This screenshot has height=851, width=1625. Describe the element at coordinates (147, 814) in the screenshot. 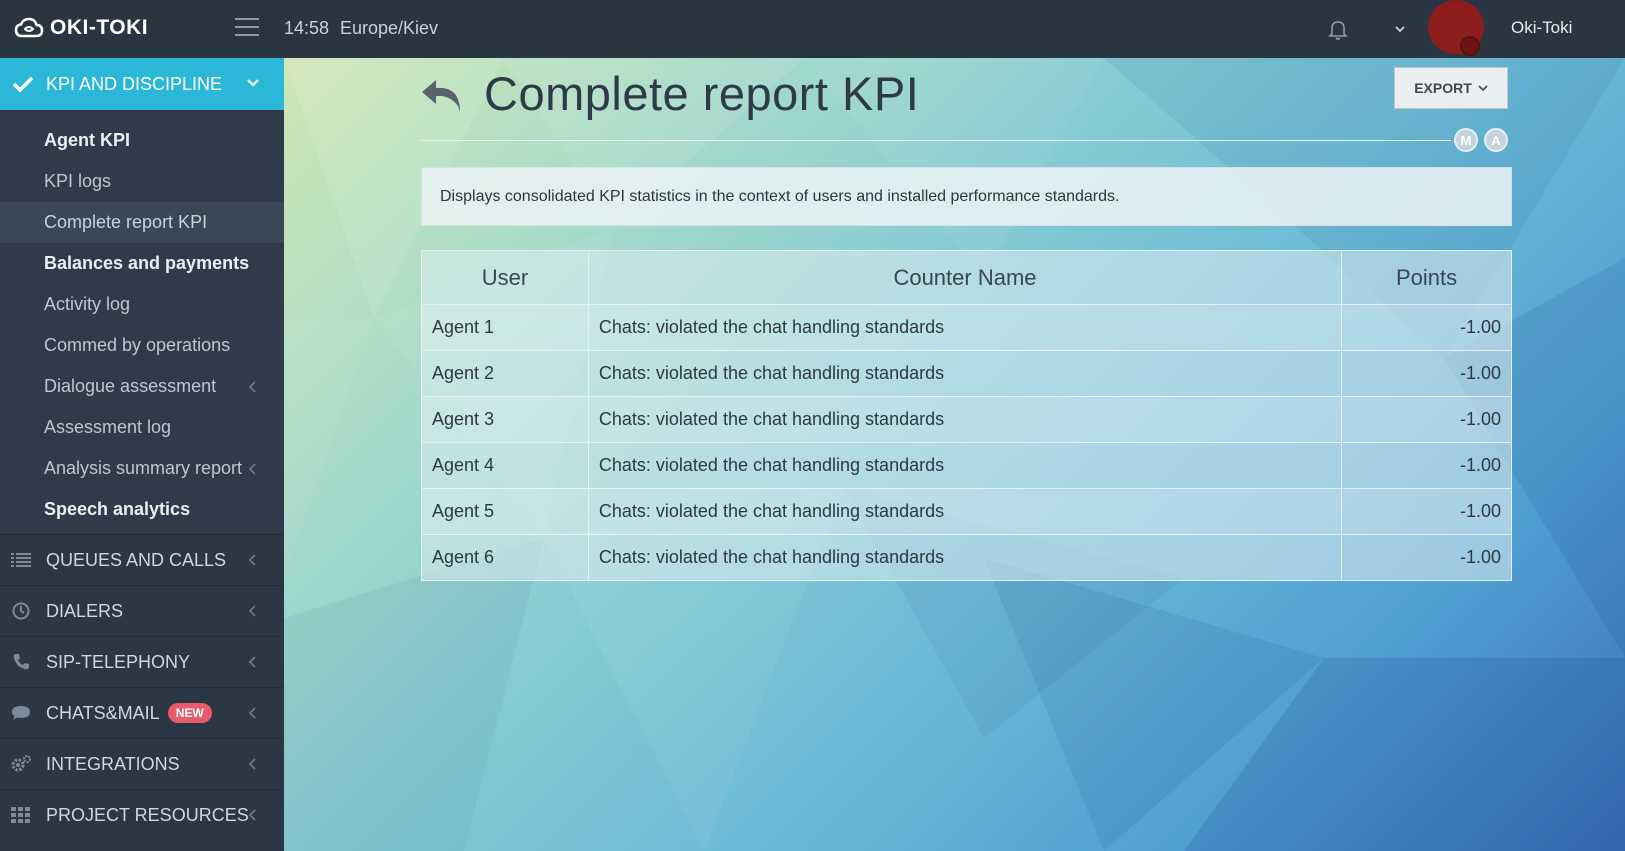

I see `sidebar-section-label: PROJECT RESOURCES` at that location.